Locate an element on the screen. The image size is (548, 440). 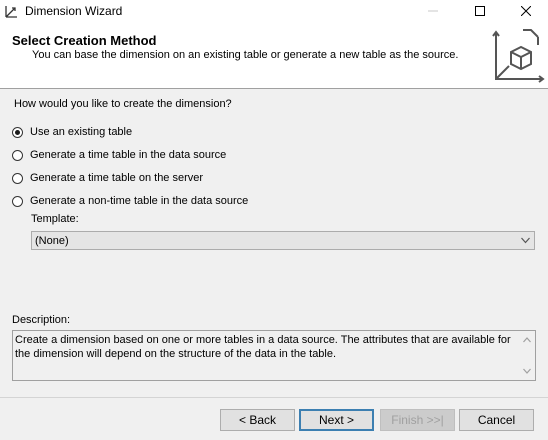
option-time-table-server: Generate a time table on the server is located at coordinates (107, 178).